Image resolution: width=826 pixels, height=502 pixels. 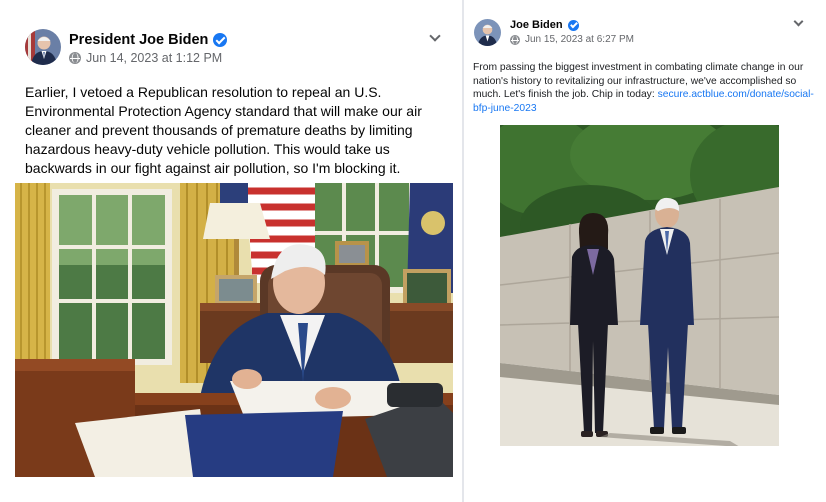 What do you see at coordinates (536, 25) in the screenshot?
I see `author-name: Joe Biden` at bounding box center [536, 25].